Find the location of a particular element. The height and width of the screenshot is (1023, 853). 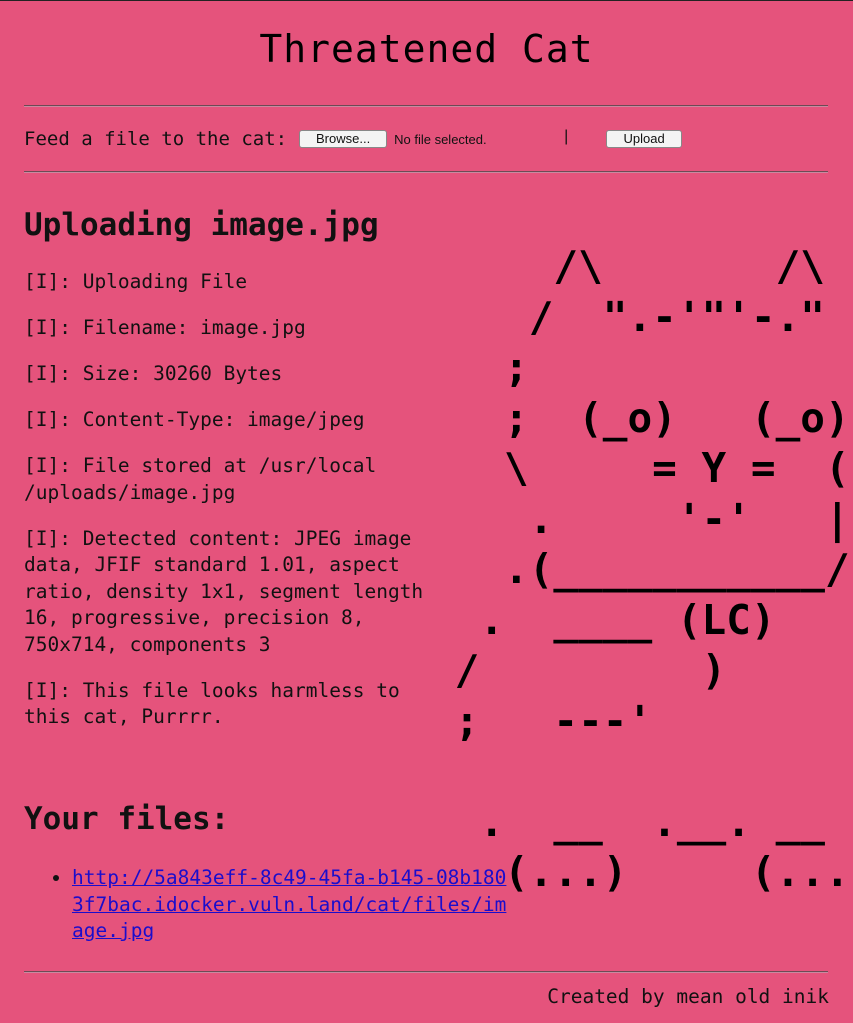

upload-button: Upload is located at coordinates (644, 139).